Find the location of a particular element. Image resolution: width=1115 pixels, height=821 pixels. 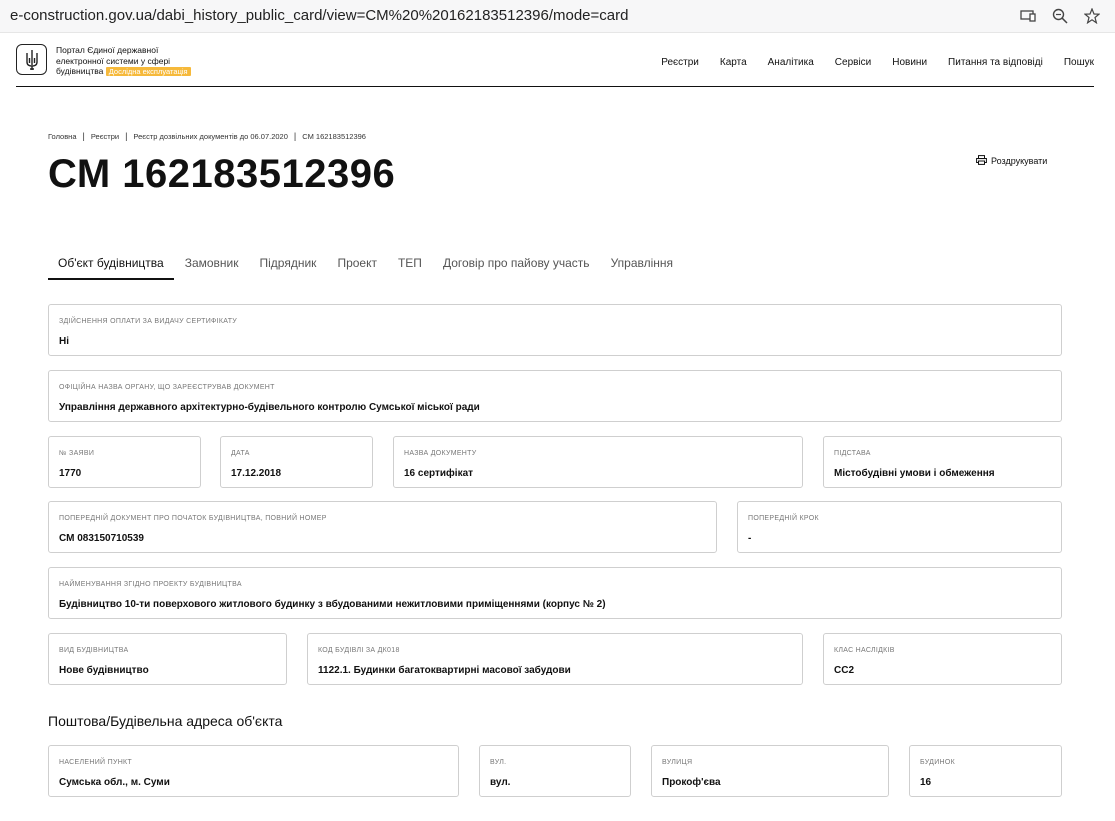

portal-name-line2: електронної системи у сфері is located at coordinates (113, 60).